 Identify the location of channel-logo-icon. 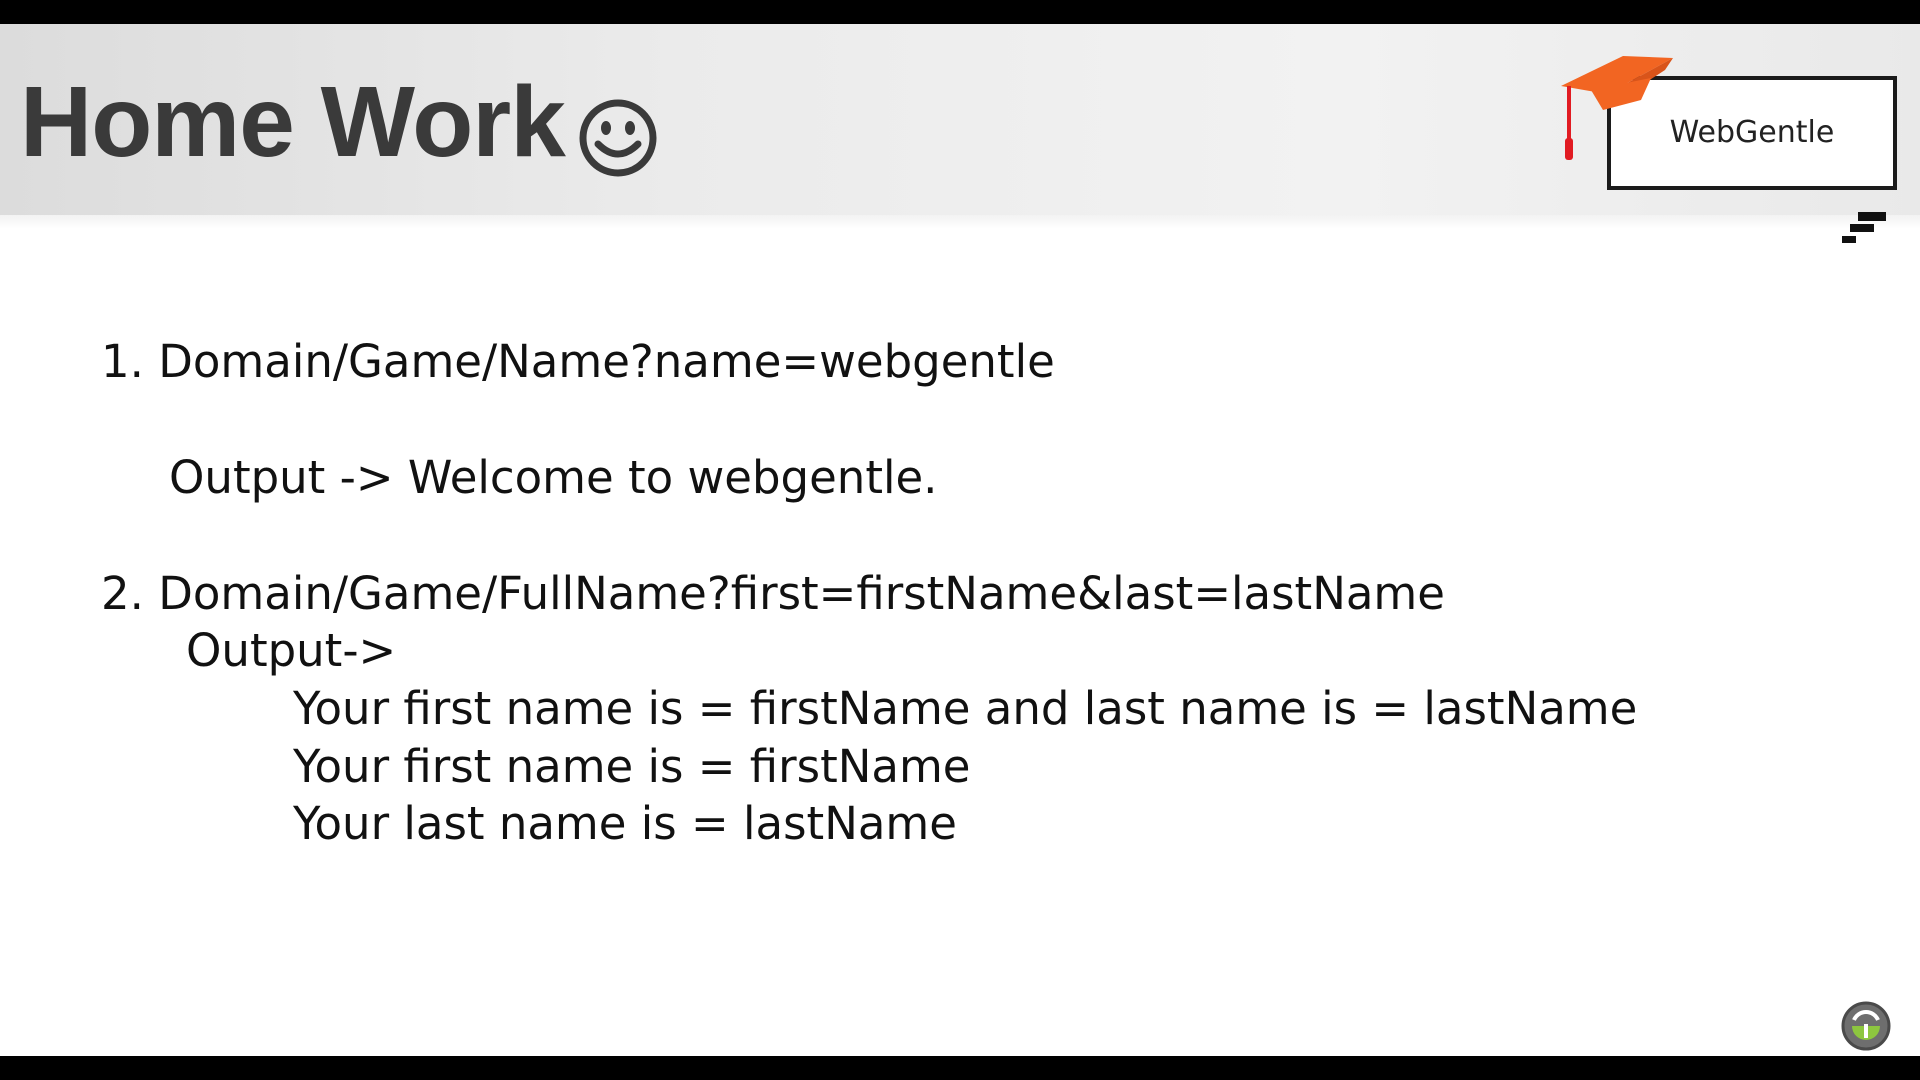
(1866, 1026).